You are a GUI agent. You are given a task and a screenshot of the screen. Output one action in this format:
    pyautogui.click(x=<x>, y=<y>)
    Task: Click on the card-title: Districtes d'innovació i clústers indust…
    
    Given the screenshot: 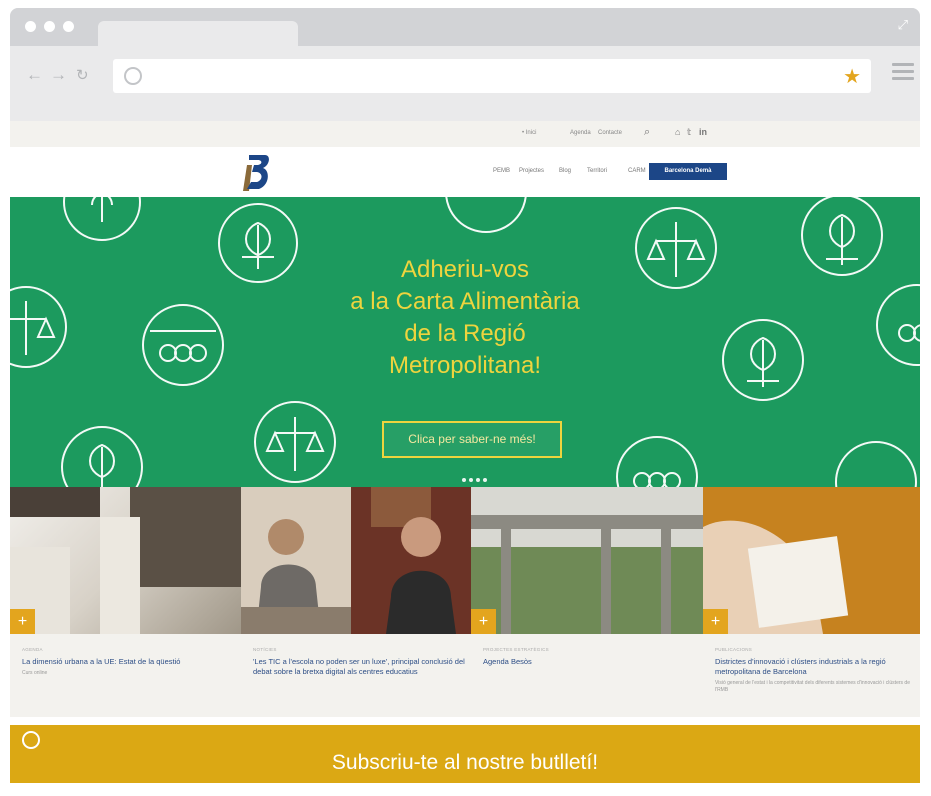 What is the action you would take?
    pyautogui.click(x=815, y=667)
    